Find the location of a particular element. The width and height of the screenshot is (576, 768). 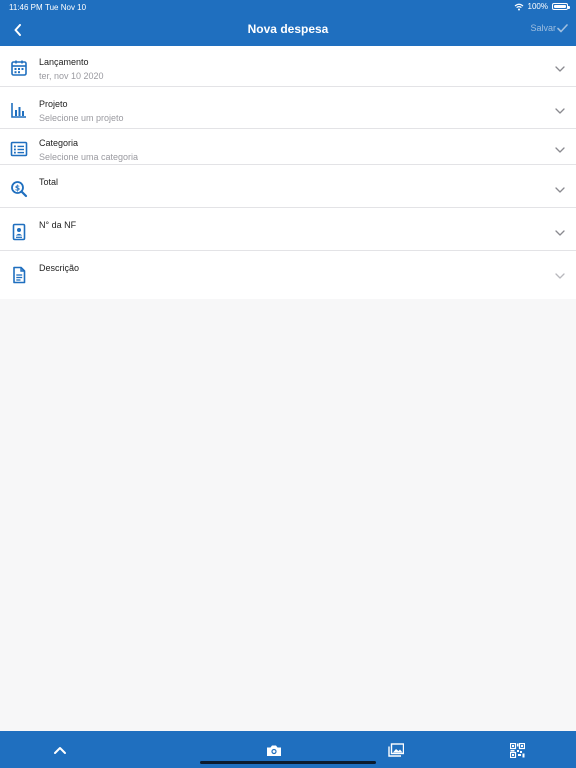

bar-chart-icon is located at coordinates (18, 110).